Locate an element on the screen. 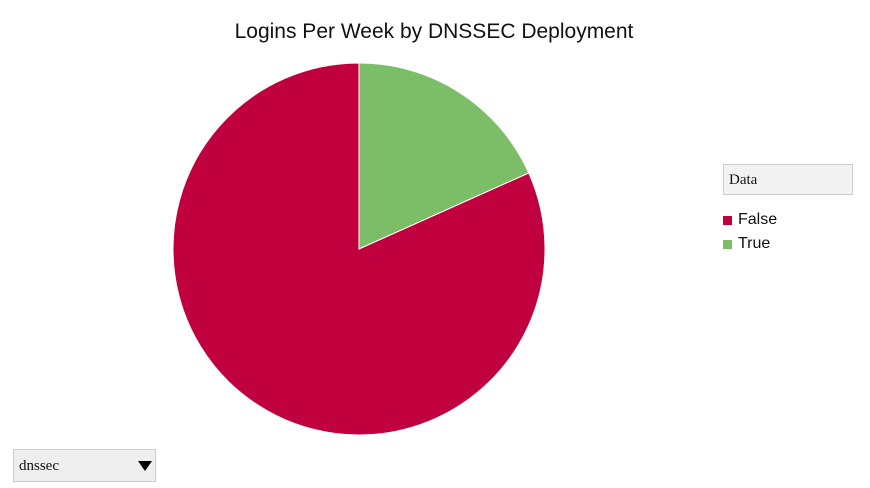 This screenshot has height=488, width=870. legend: Data False True is located at coordinates (788, 210).